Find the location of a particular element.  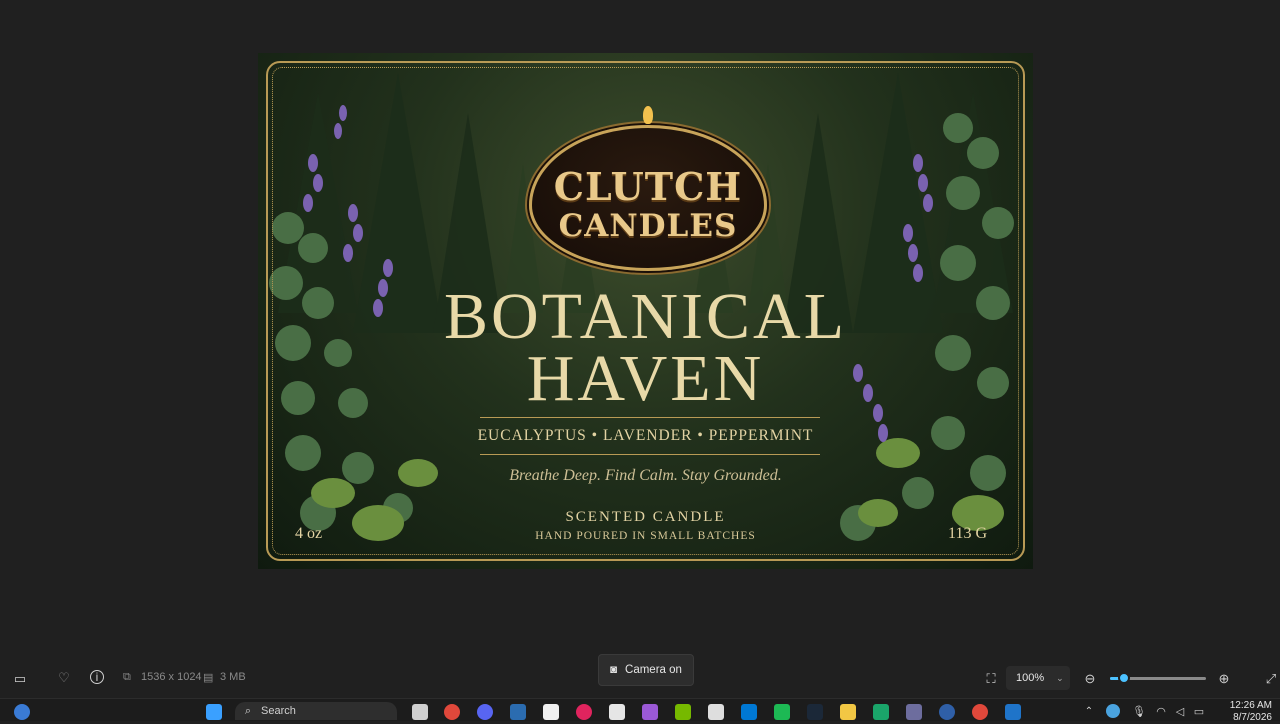

taskbar-clock: 12:26 AM 8/7/2026 is located at coordinates (1251, 712).